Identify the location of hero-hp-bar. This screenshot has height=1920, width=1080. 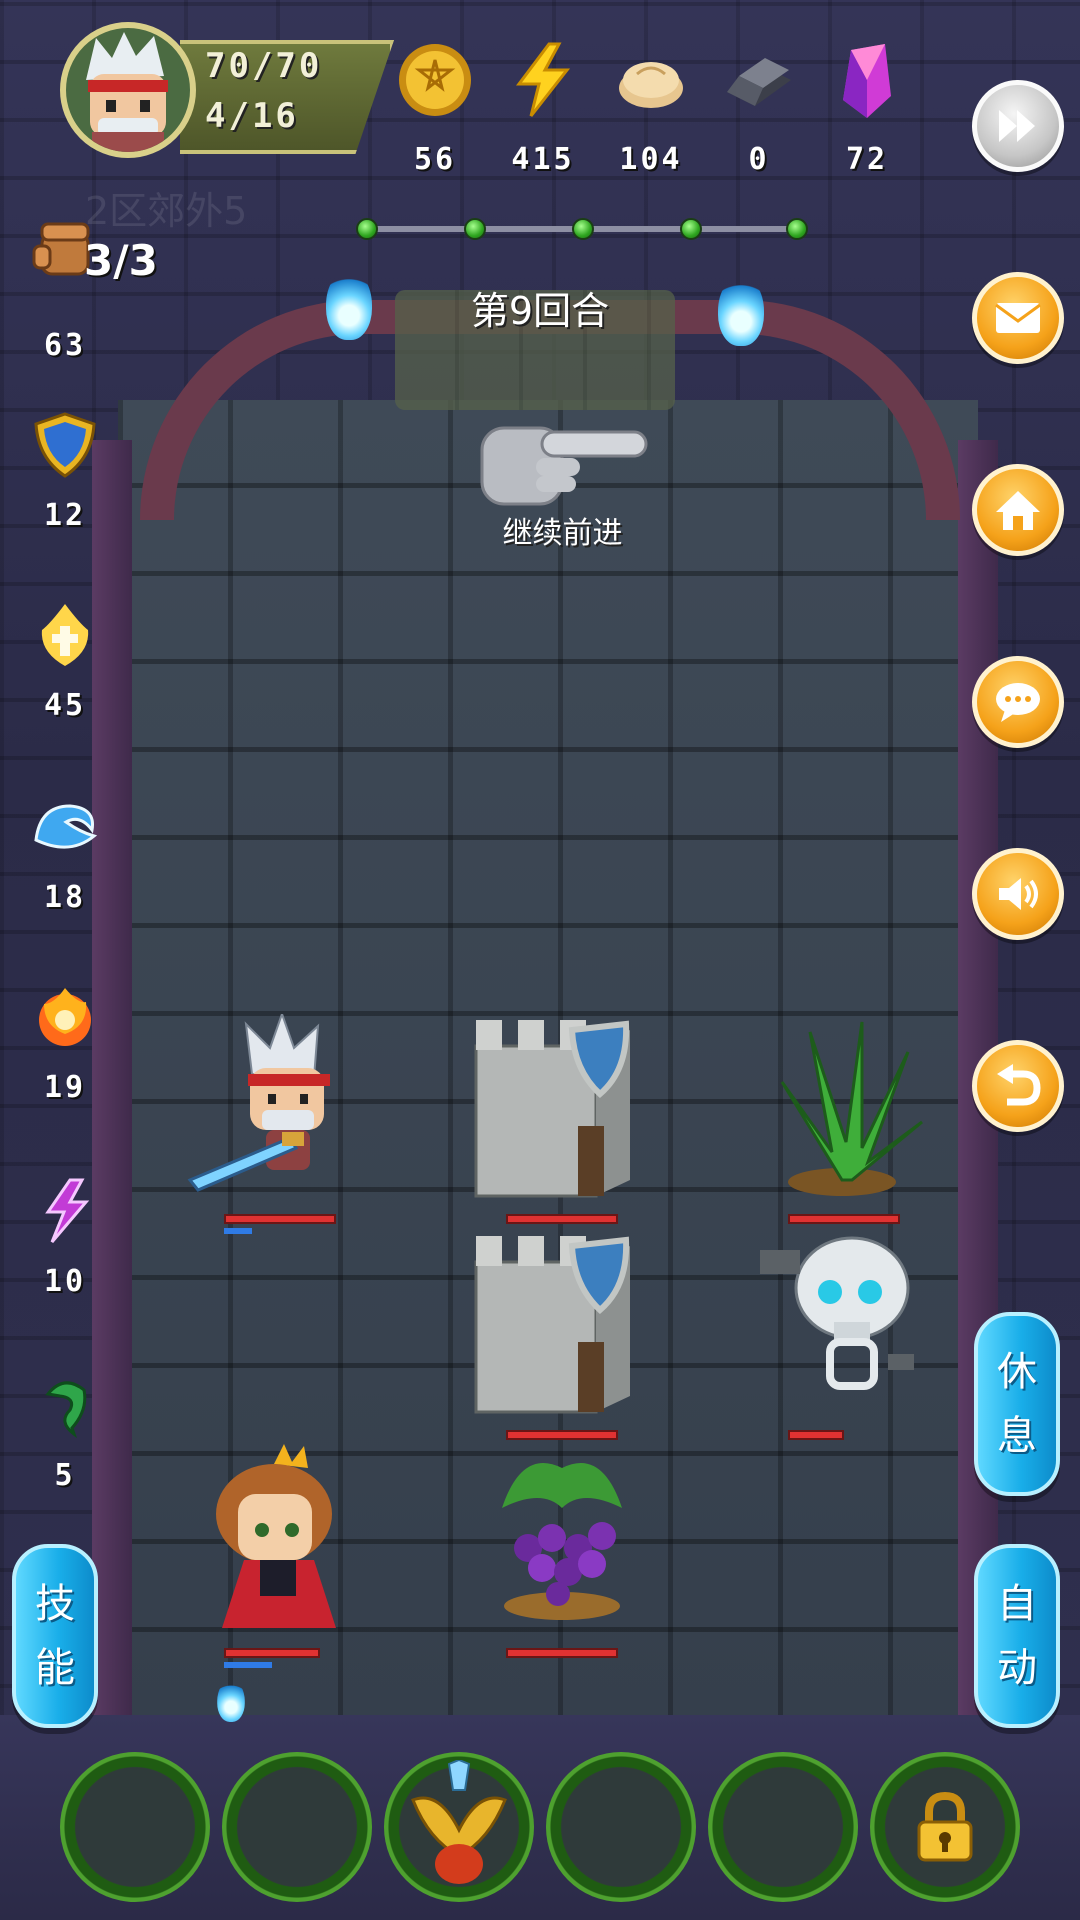
(280, 1219).